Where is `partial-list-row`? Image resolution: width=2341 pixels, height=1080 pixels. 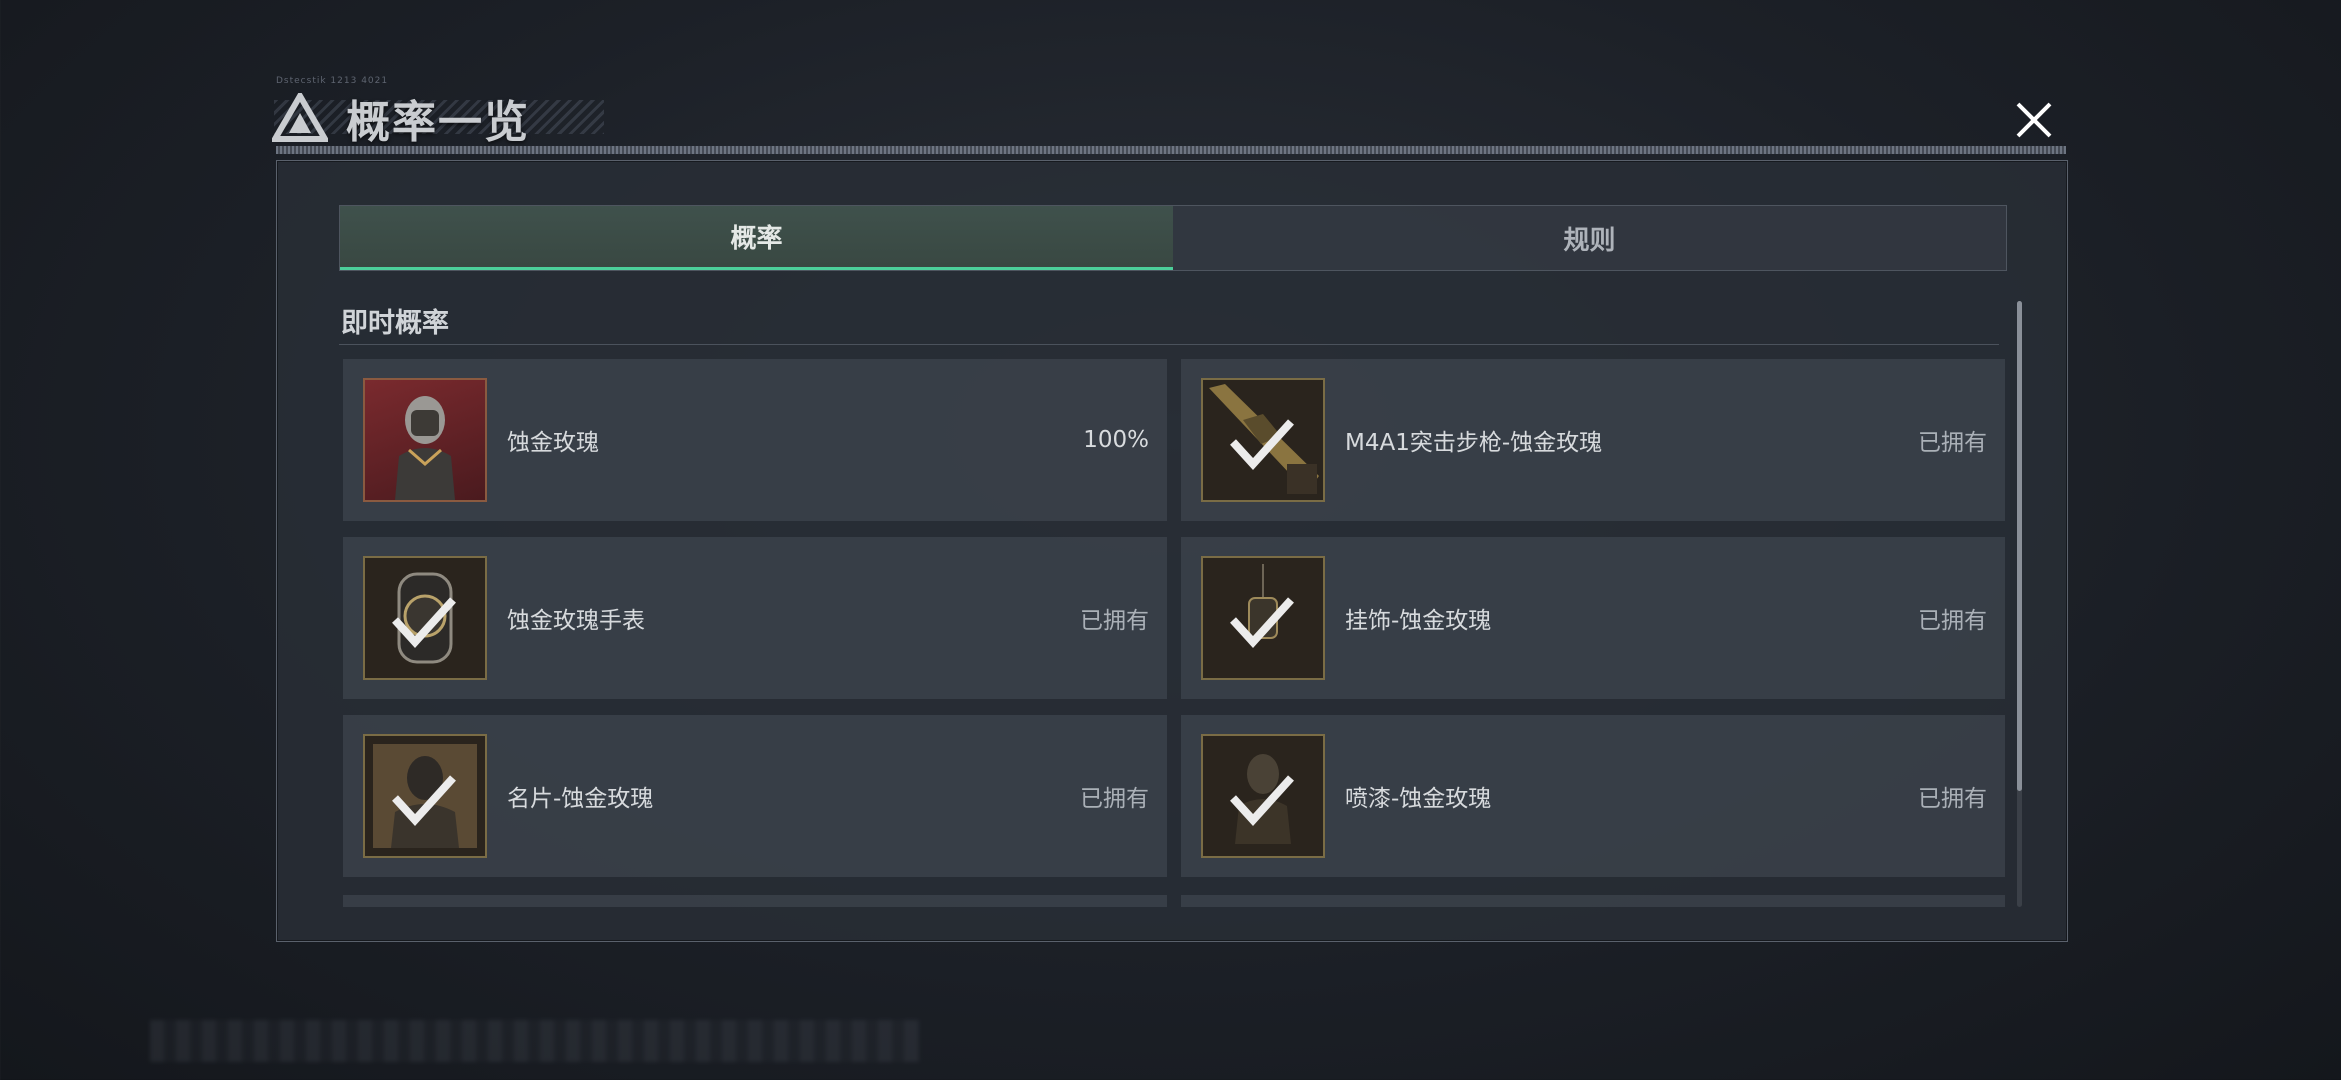 partial-list-row is located at coordinates (1174, 901).